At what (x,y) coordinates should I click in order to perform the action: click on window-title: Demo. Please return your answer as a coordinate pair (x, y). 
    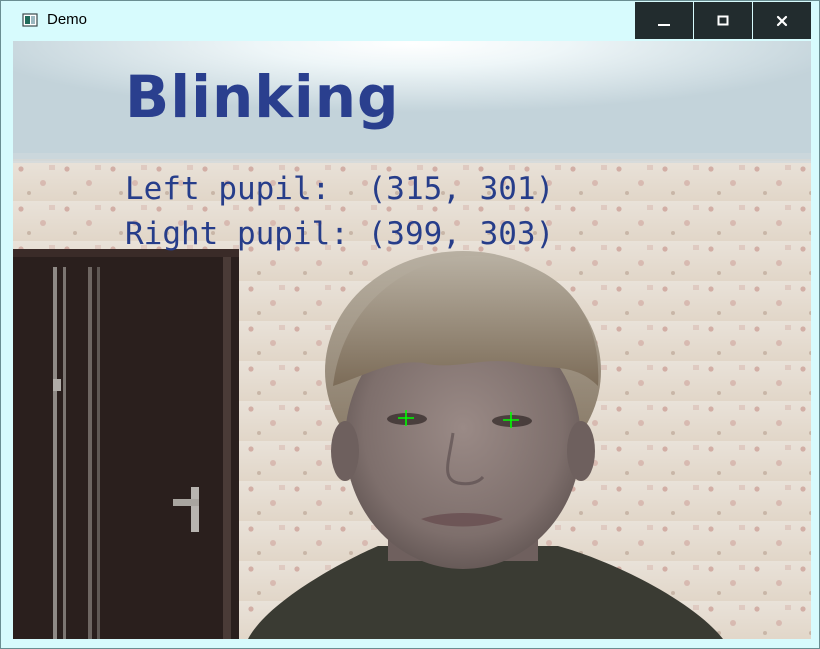
    Looking at the image, I should click on (67, 19).